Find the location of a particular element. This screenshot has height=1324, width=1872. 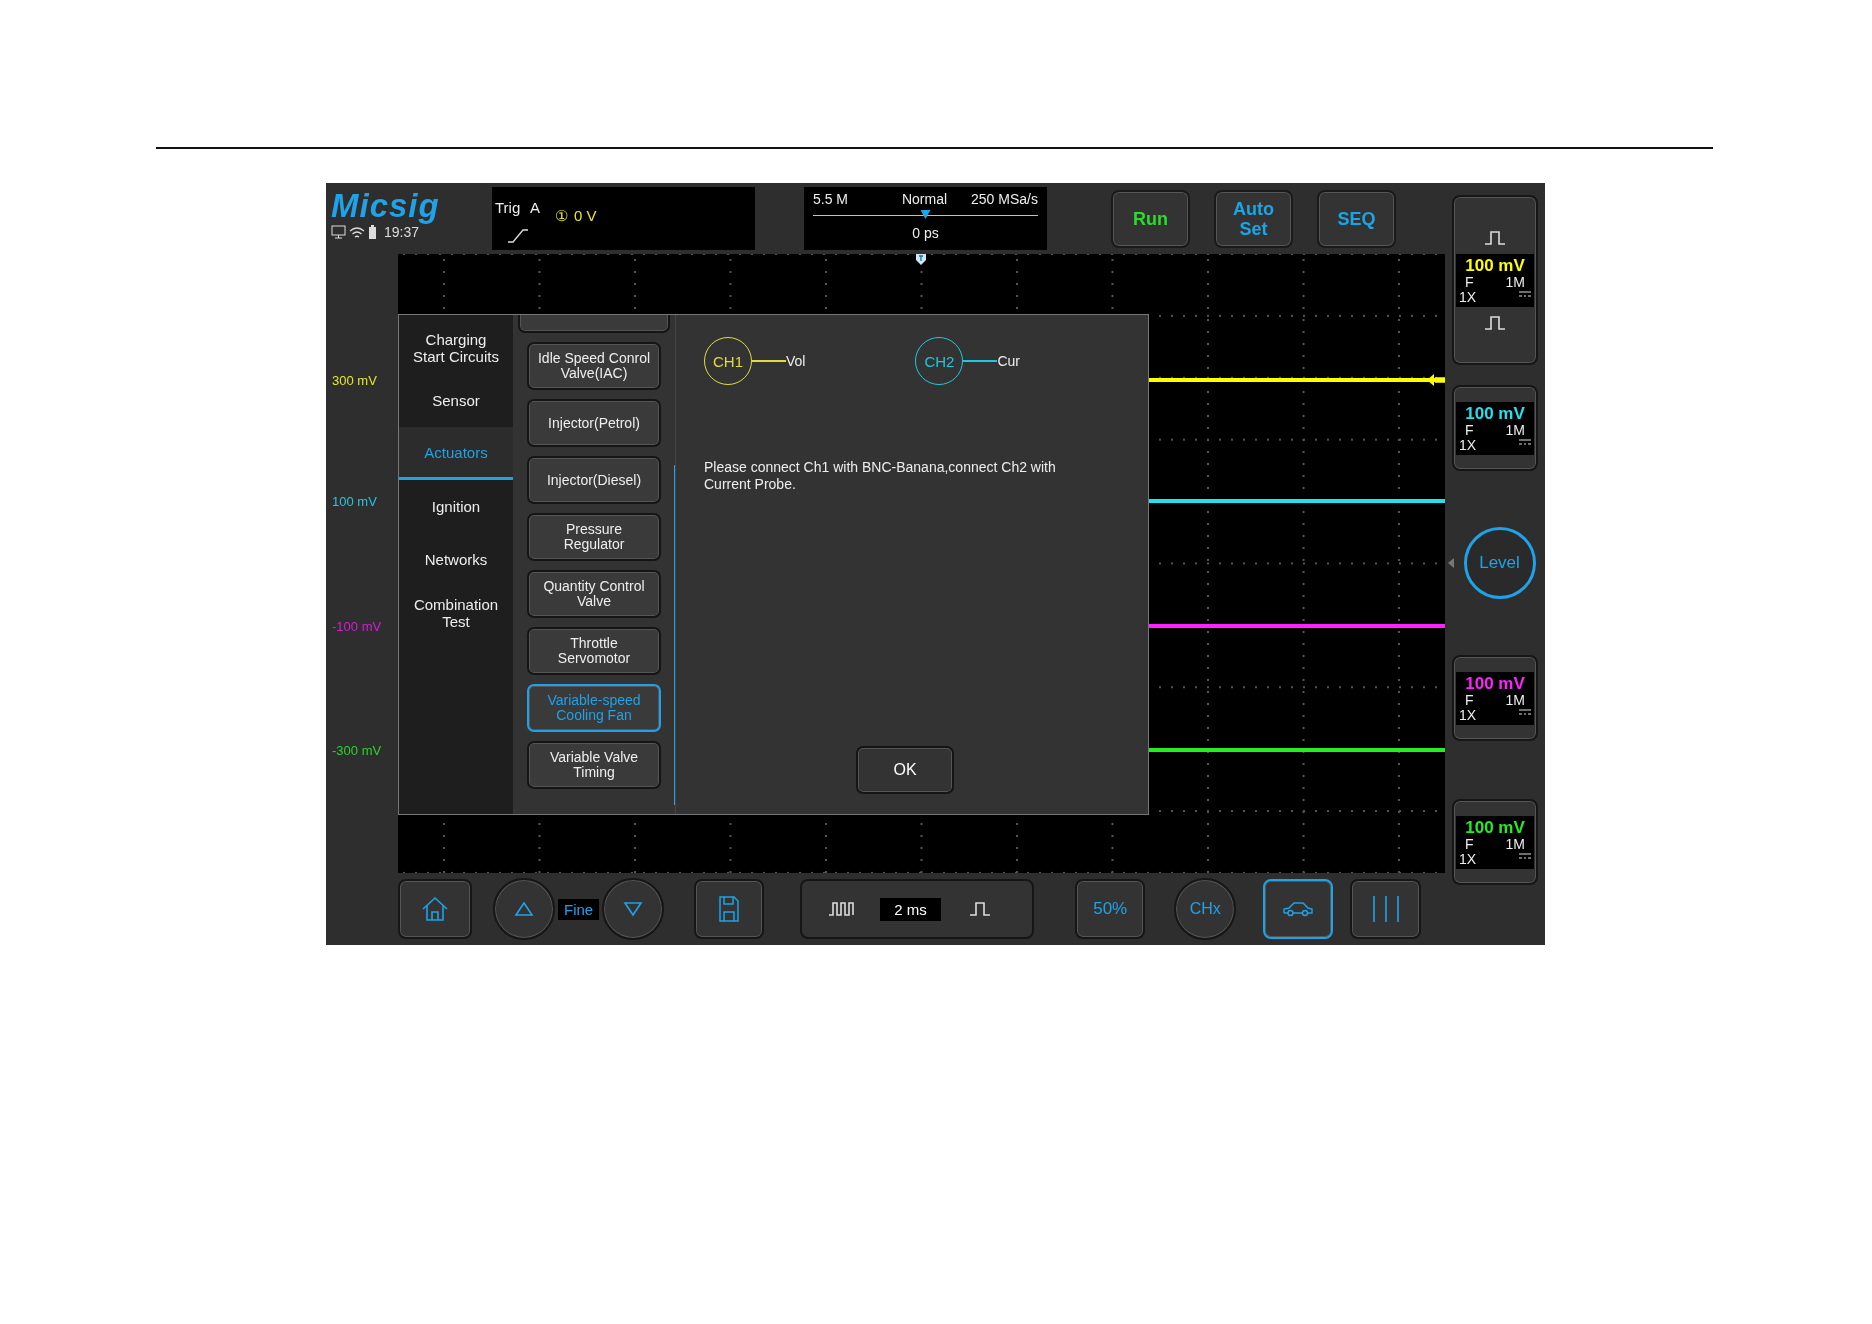

monitor-icon is located at coordinates (338, 232).